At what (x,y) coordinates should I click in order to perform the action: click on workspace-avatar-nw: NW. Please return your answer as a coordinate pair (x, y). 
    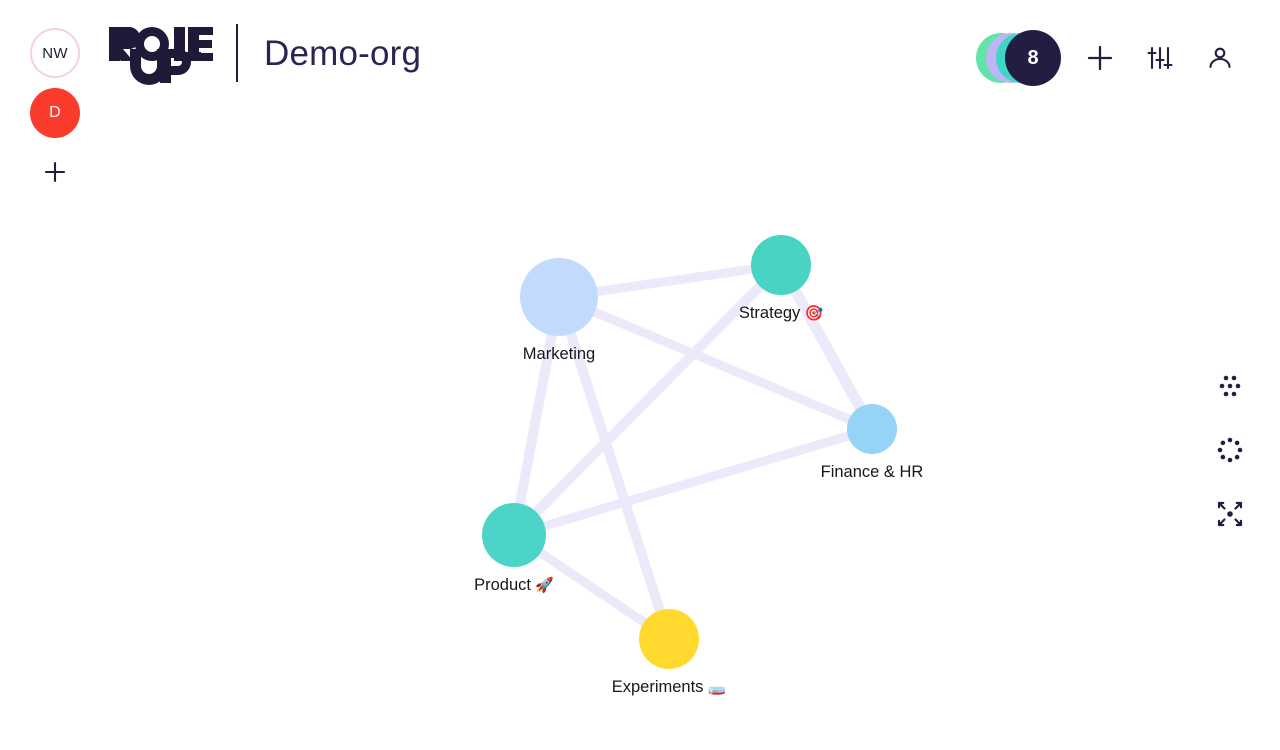
    Looking at the image, I should click on (55, 53).